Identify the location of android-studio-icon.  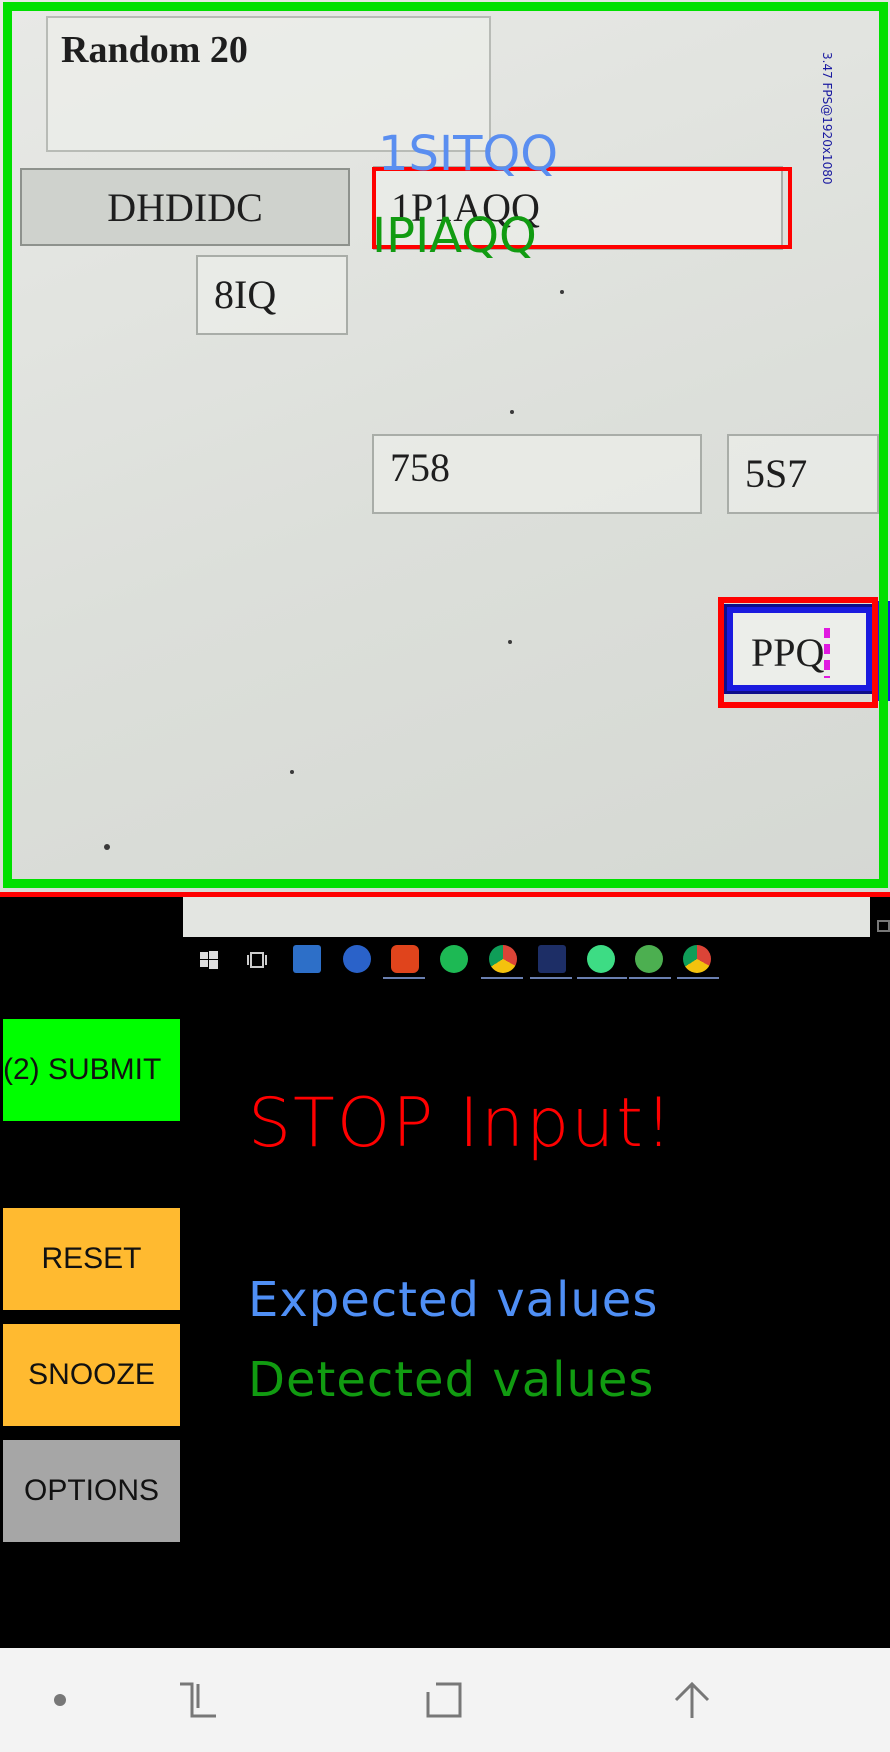
(601, 959).